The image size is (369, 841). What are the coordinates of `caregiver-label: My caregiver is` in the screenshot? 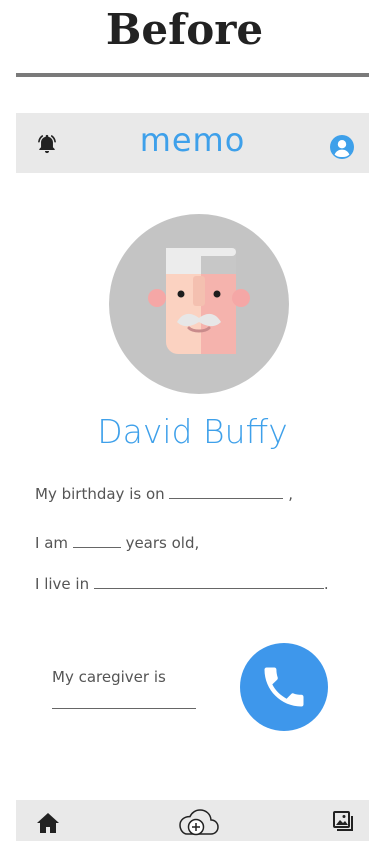 It's located at (109, 677).